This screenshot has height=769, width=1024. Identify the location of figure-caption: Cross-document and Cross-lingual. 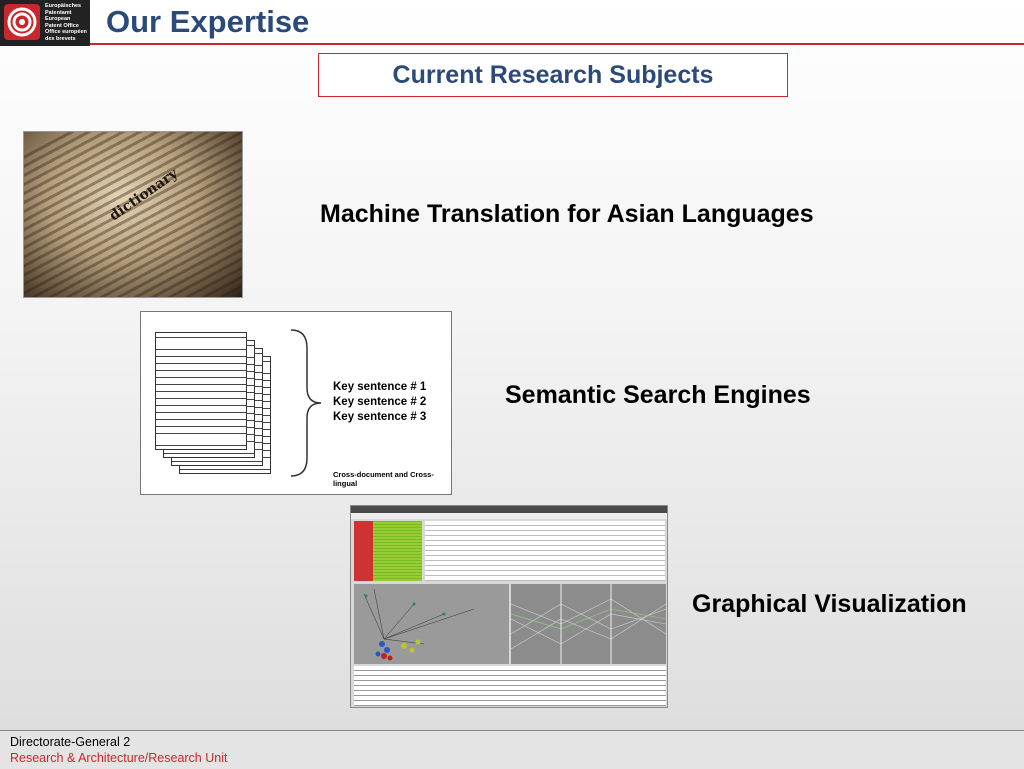
(383, 479).